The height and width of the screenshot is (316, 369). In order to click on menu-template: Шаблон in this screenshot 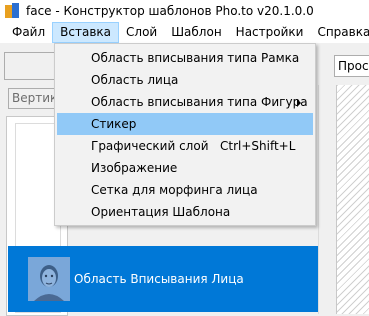, I will do `click(196, 32)`.